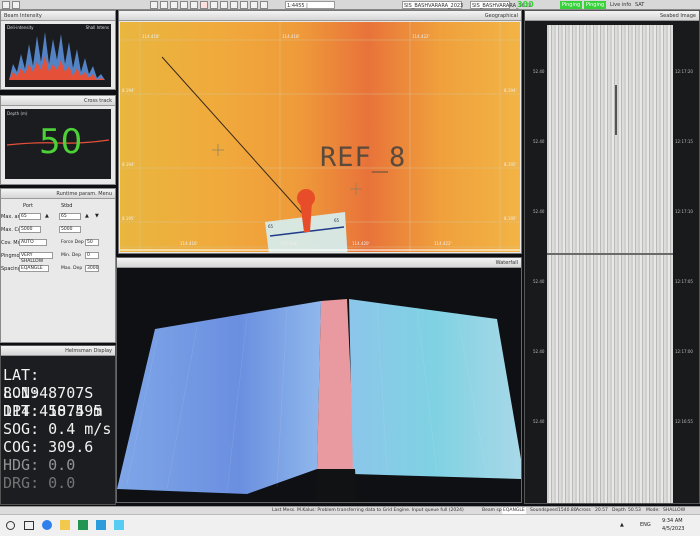 The height and width of the screenshot is (536, 700). I want to click on seabed-right-tick-0: 12:17:20, so click(684, 71).